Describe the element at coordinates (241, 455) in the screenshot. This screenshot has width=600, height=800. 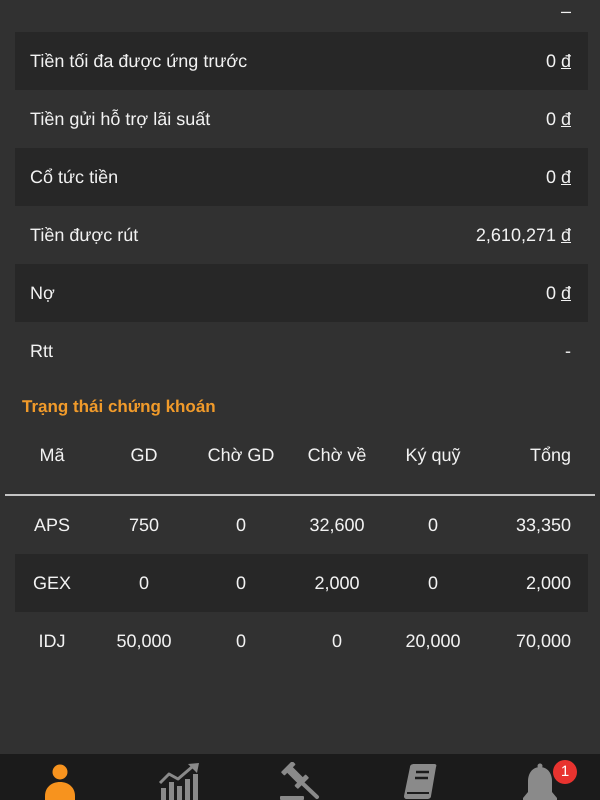
I see `column-header: Chờ GD` at that location.